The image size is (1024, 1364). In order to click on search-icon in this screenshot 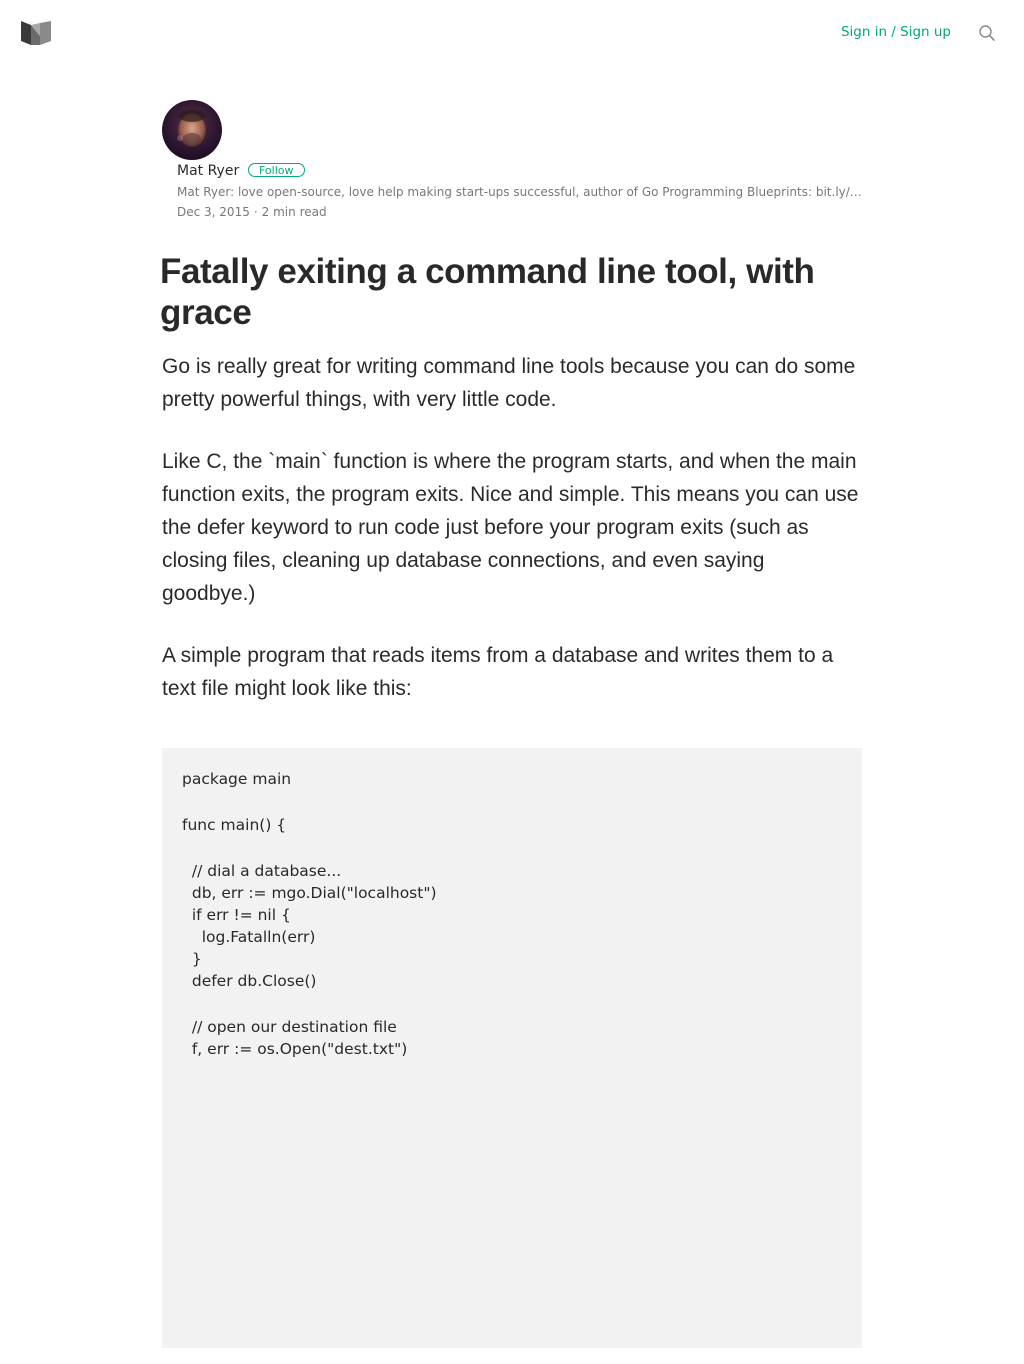, I will do `click(987, 33)`.